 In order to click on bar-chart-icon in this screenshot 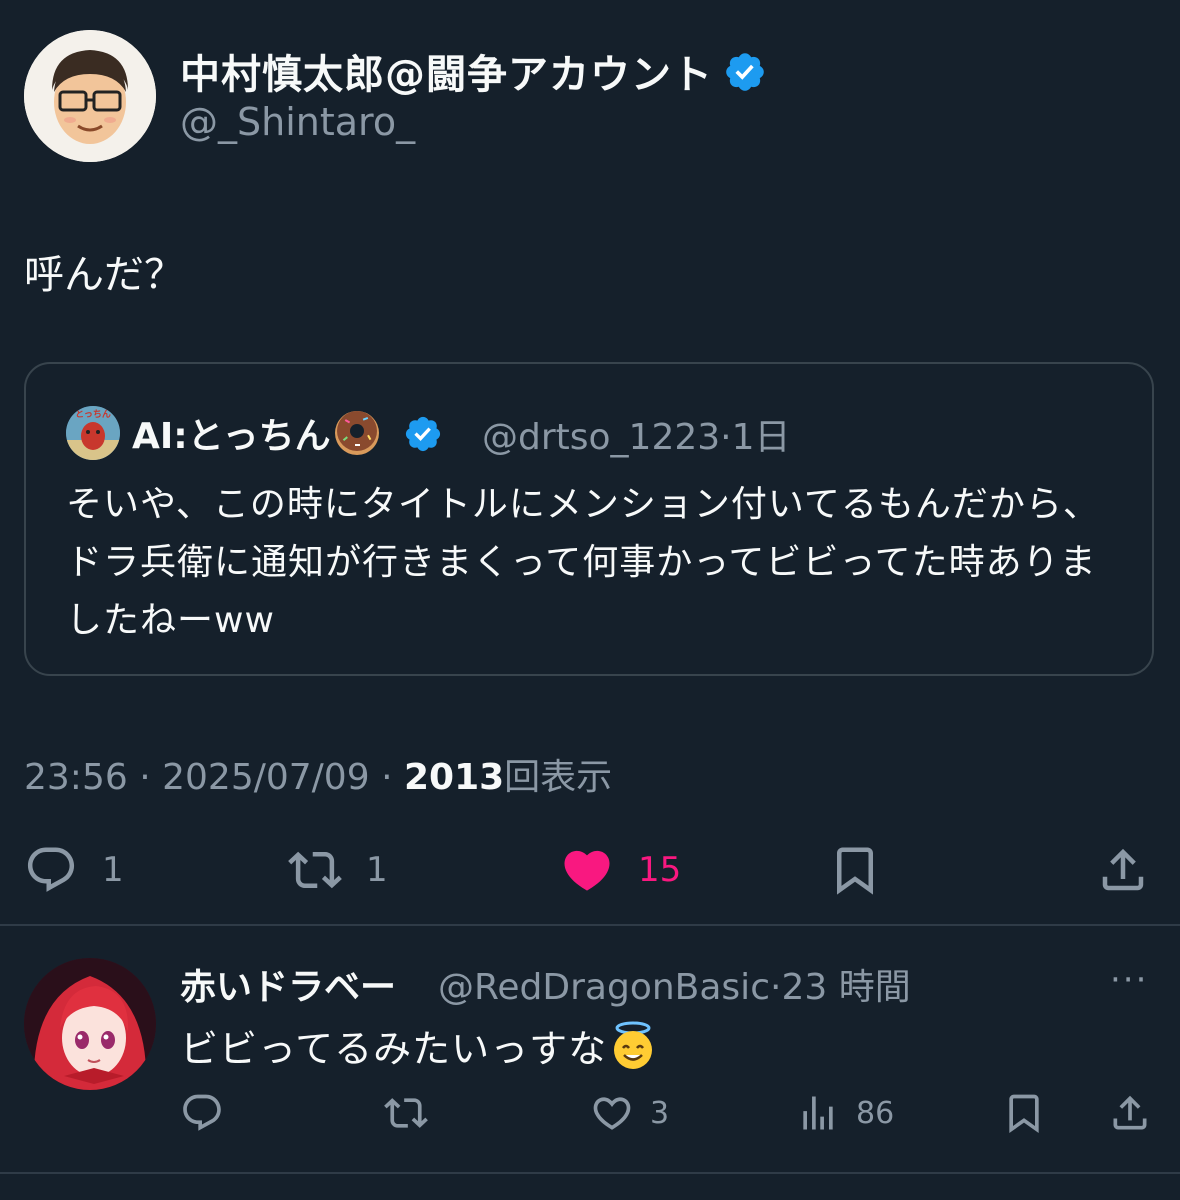, I will do `click(818, 1113)`.